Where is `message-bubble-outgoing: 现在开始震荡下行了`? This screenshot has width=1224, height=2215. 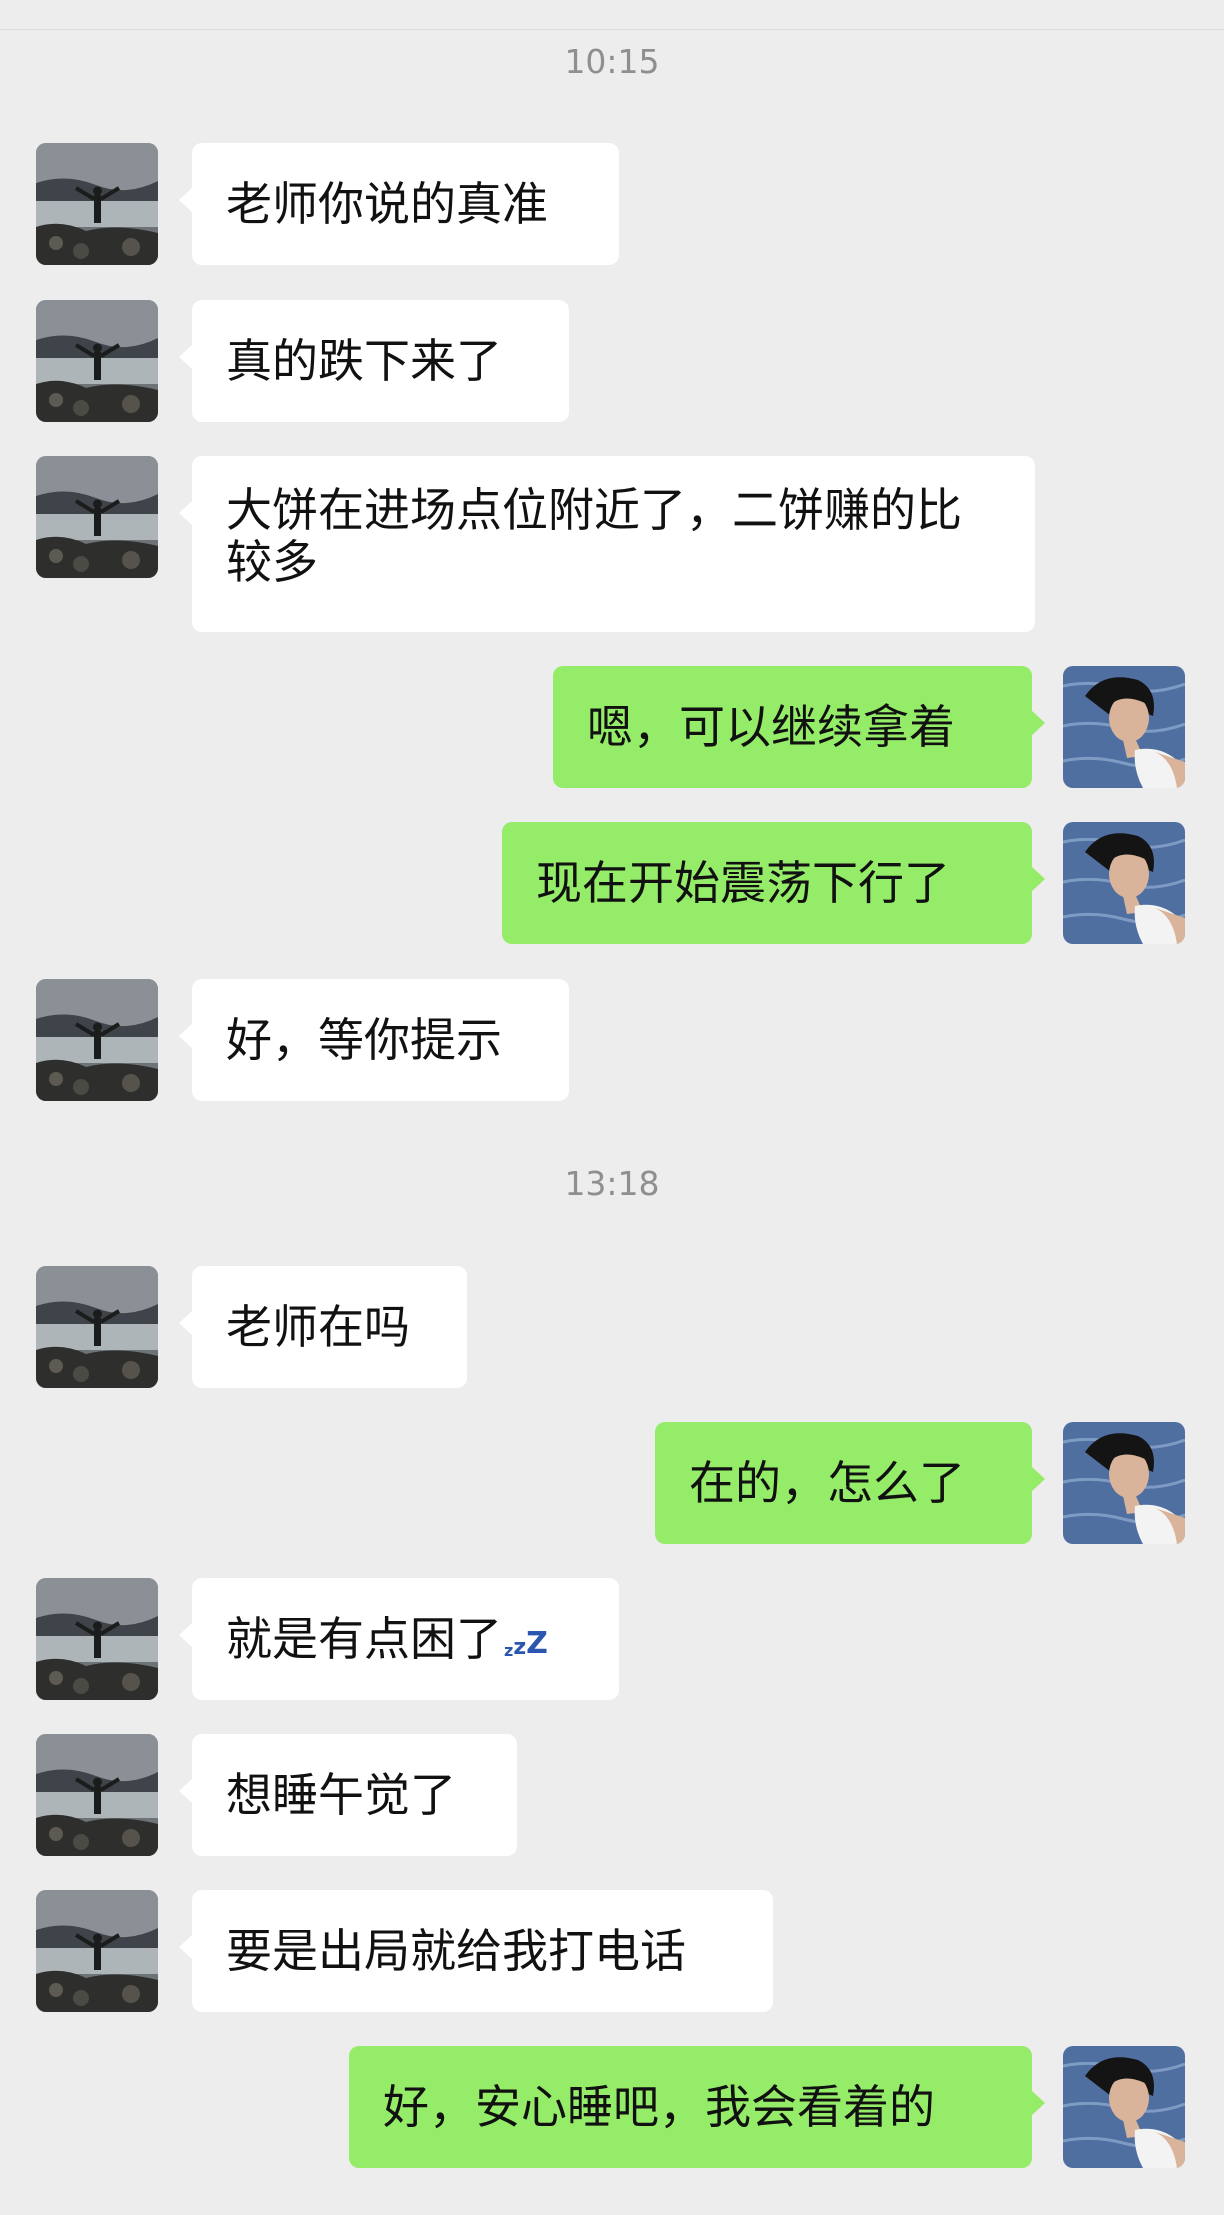 message-bubble-outgoing: 现在开始震荡下行了 is located at coordinates (773, 883).